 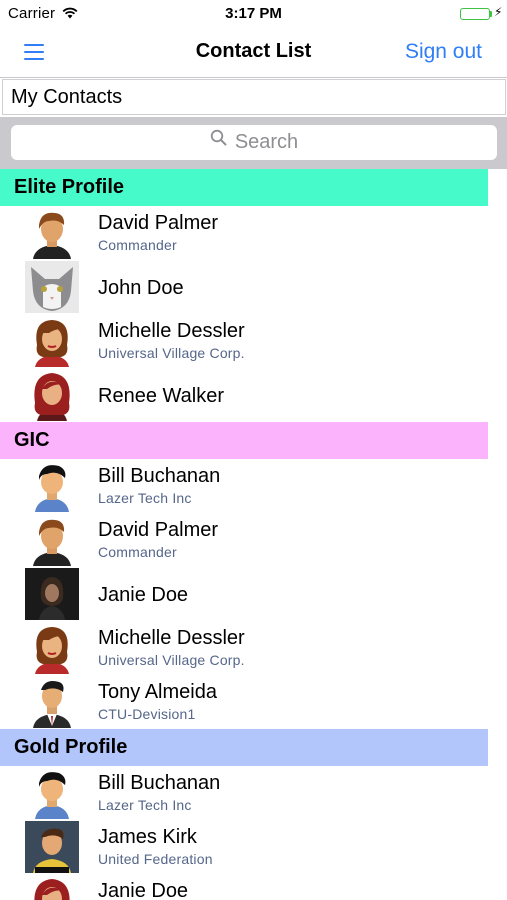 I want to click on search-input: Search, so click(x=254, y=142).